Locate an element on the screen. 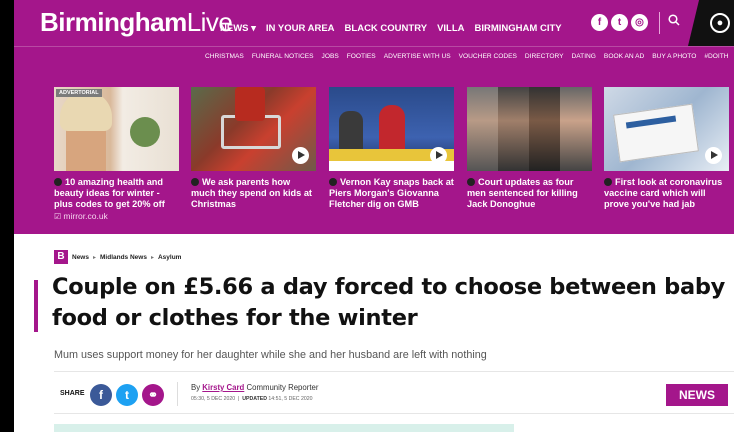 The height and width of the screenshot is (432, 734). author-link: Kirsty Card is located at coordinates (223, 387).